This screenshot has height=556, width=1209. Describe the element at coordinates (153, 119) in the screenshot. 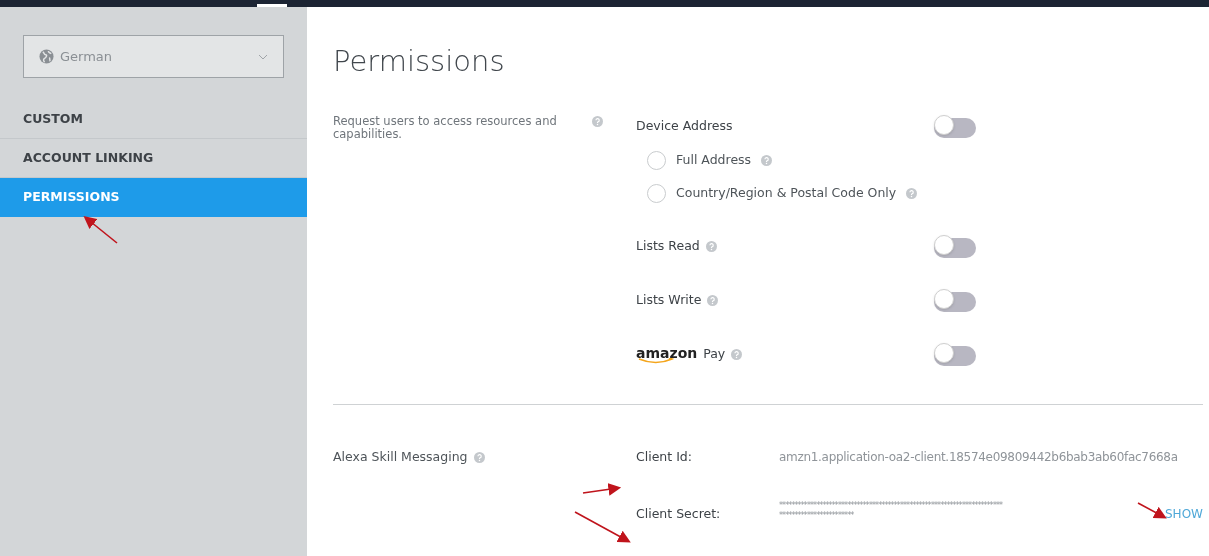

I see `sidebar-item: CUSTOM` at that location.